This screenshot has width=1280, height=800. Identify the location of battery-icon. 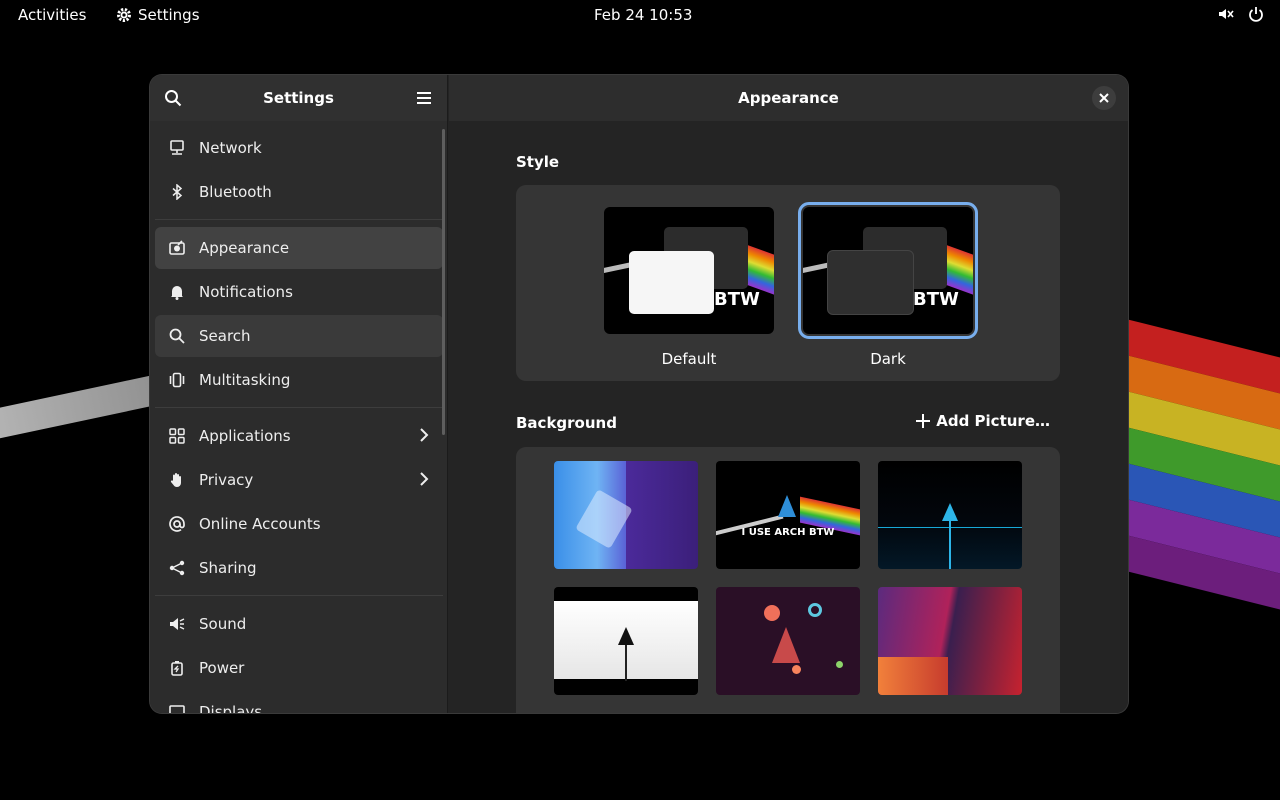
(177, 668).